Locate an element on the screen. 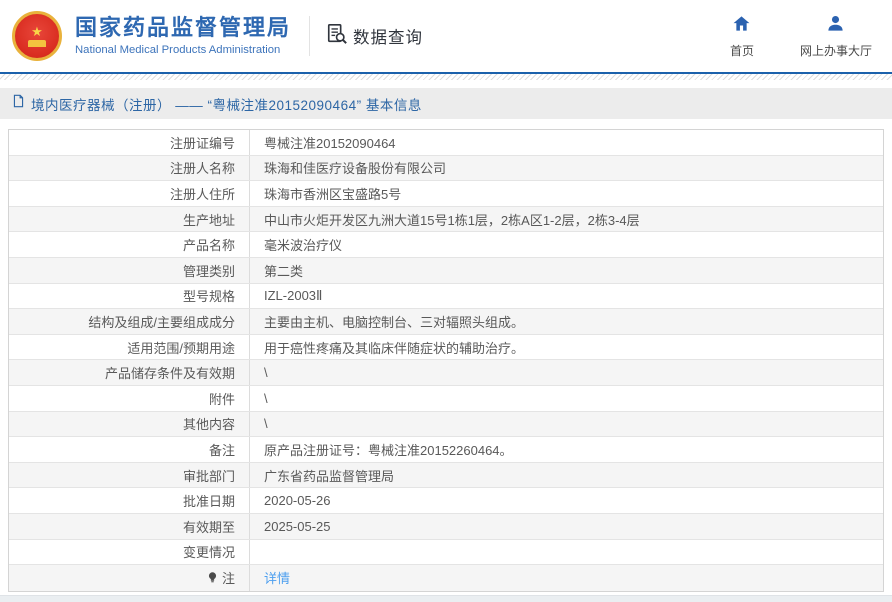 The width and height of the screenshot is (892, 602). page-doc-icon is located at coordinates (18, 103).